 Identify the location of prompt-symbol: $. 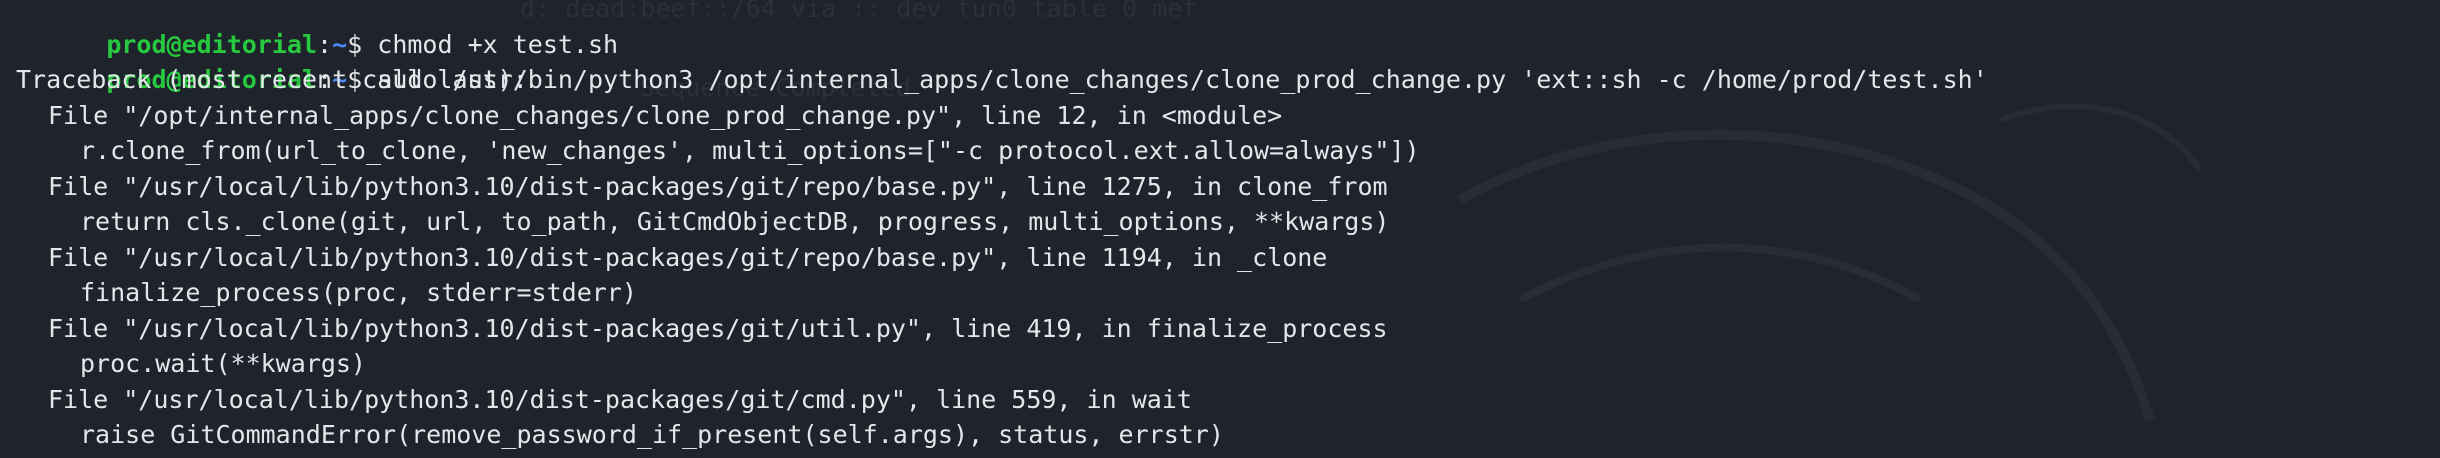
(355, 44).